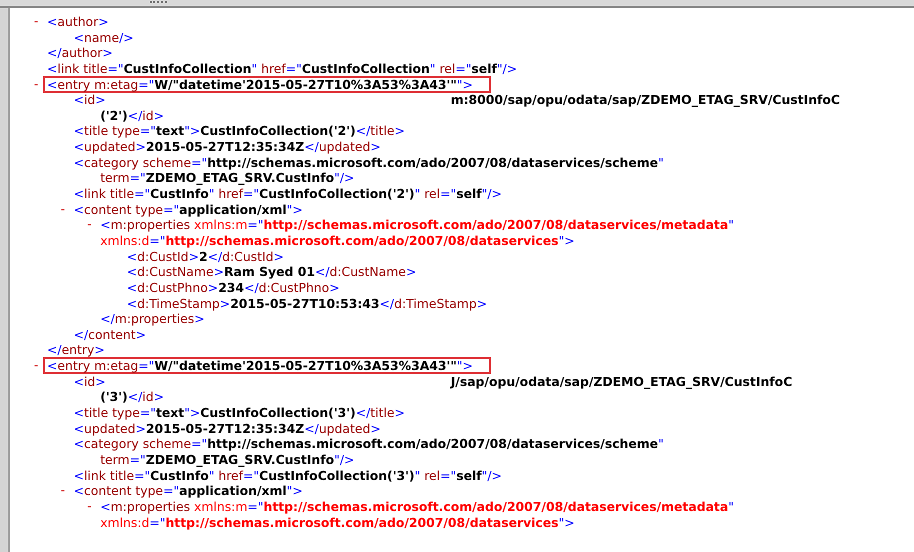 The image size is (914, 552). Describe the element at coordinates (110, 334) in the screenshot. I see `code-line: </content>` at that location.